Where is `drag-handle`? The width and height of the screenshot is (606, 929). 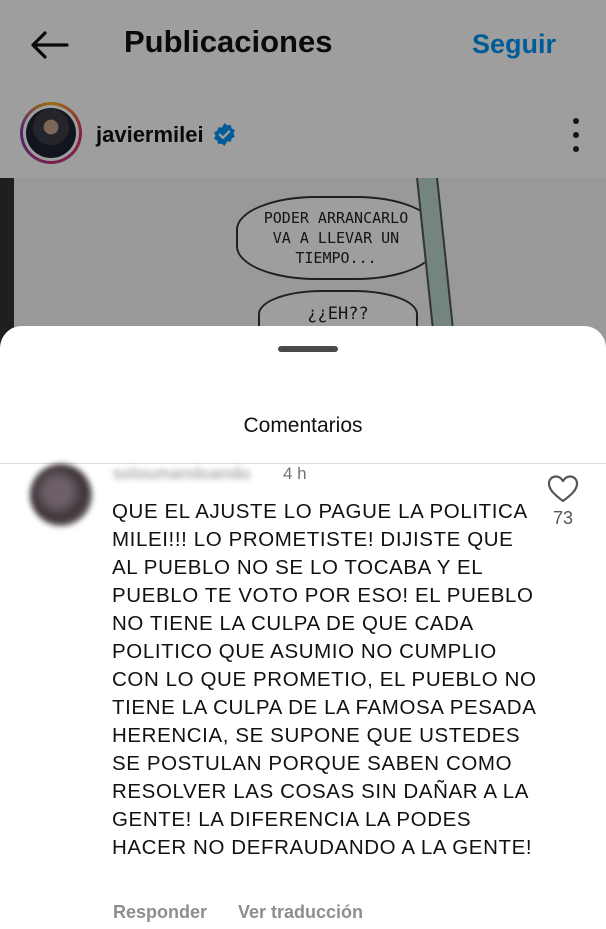 drag-handle is located at coordinates (308, 349).